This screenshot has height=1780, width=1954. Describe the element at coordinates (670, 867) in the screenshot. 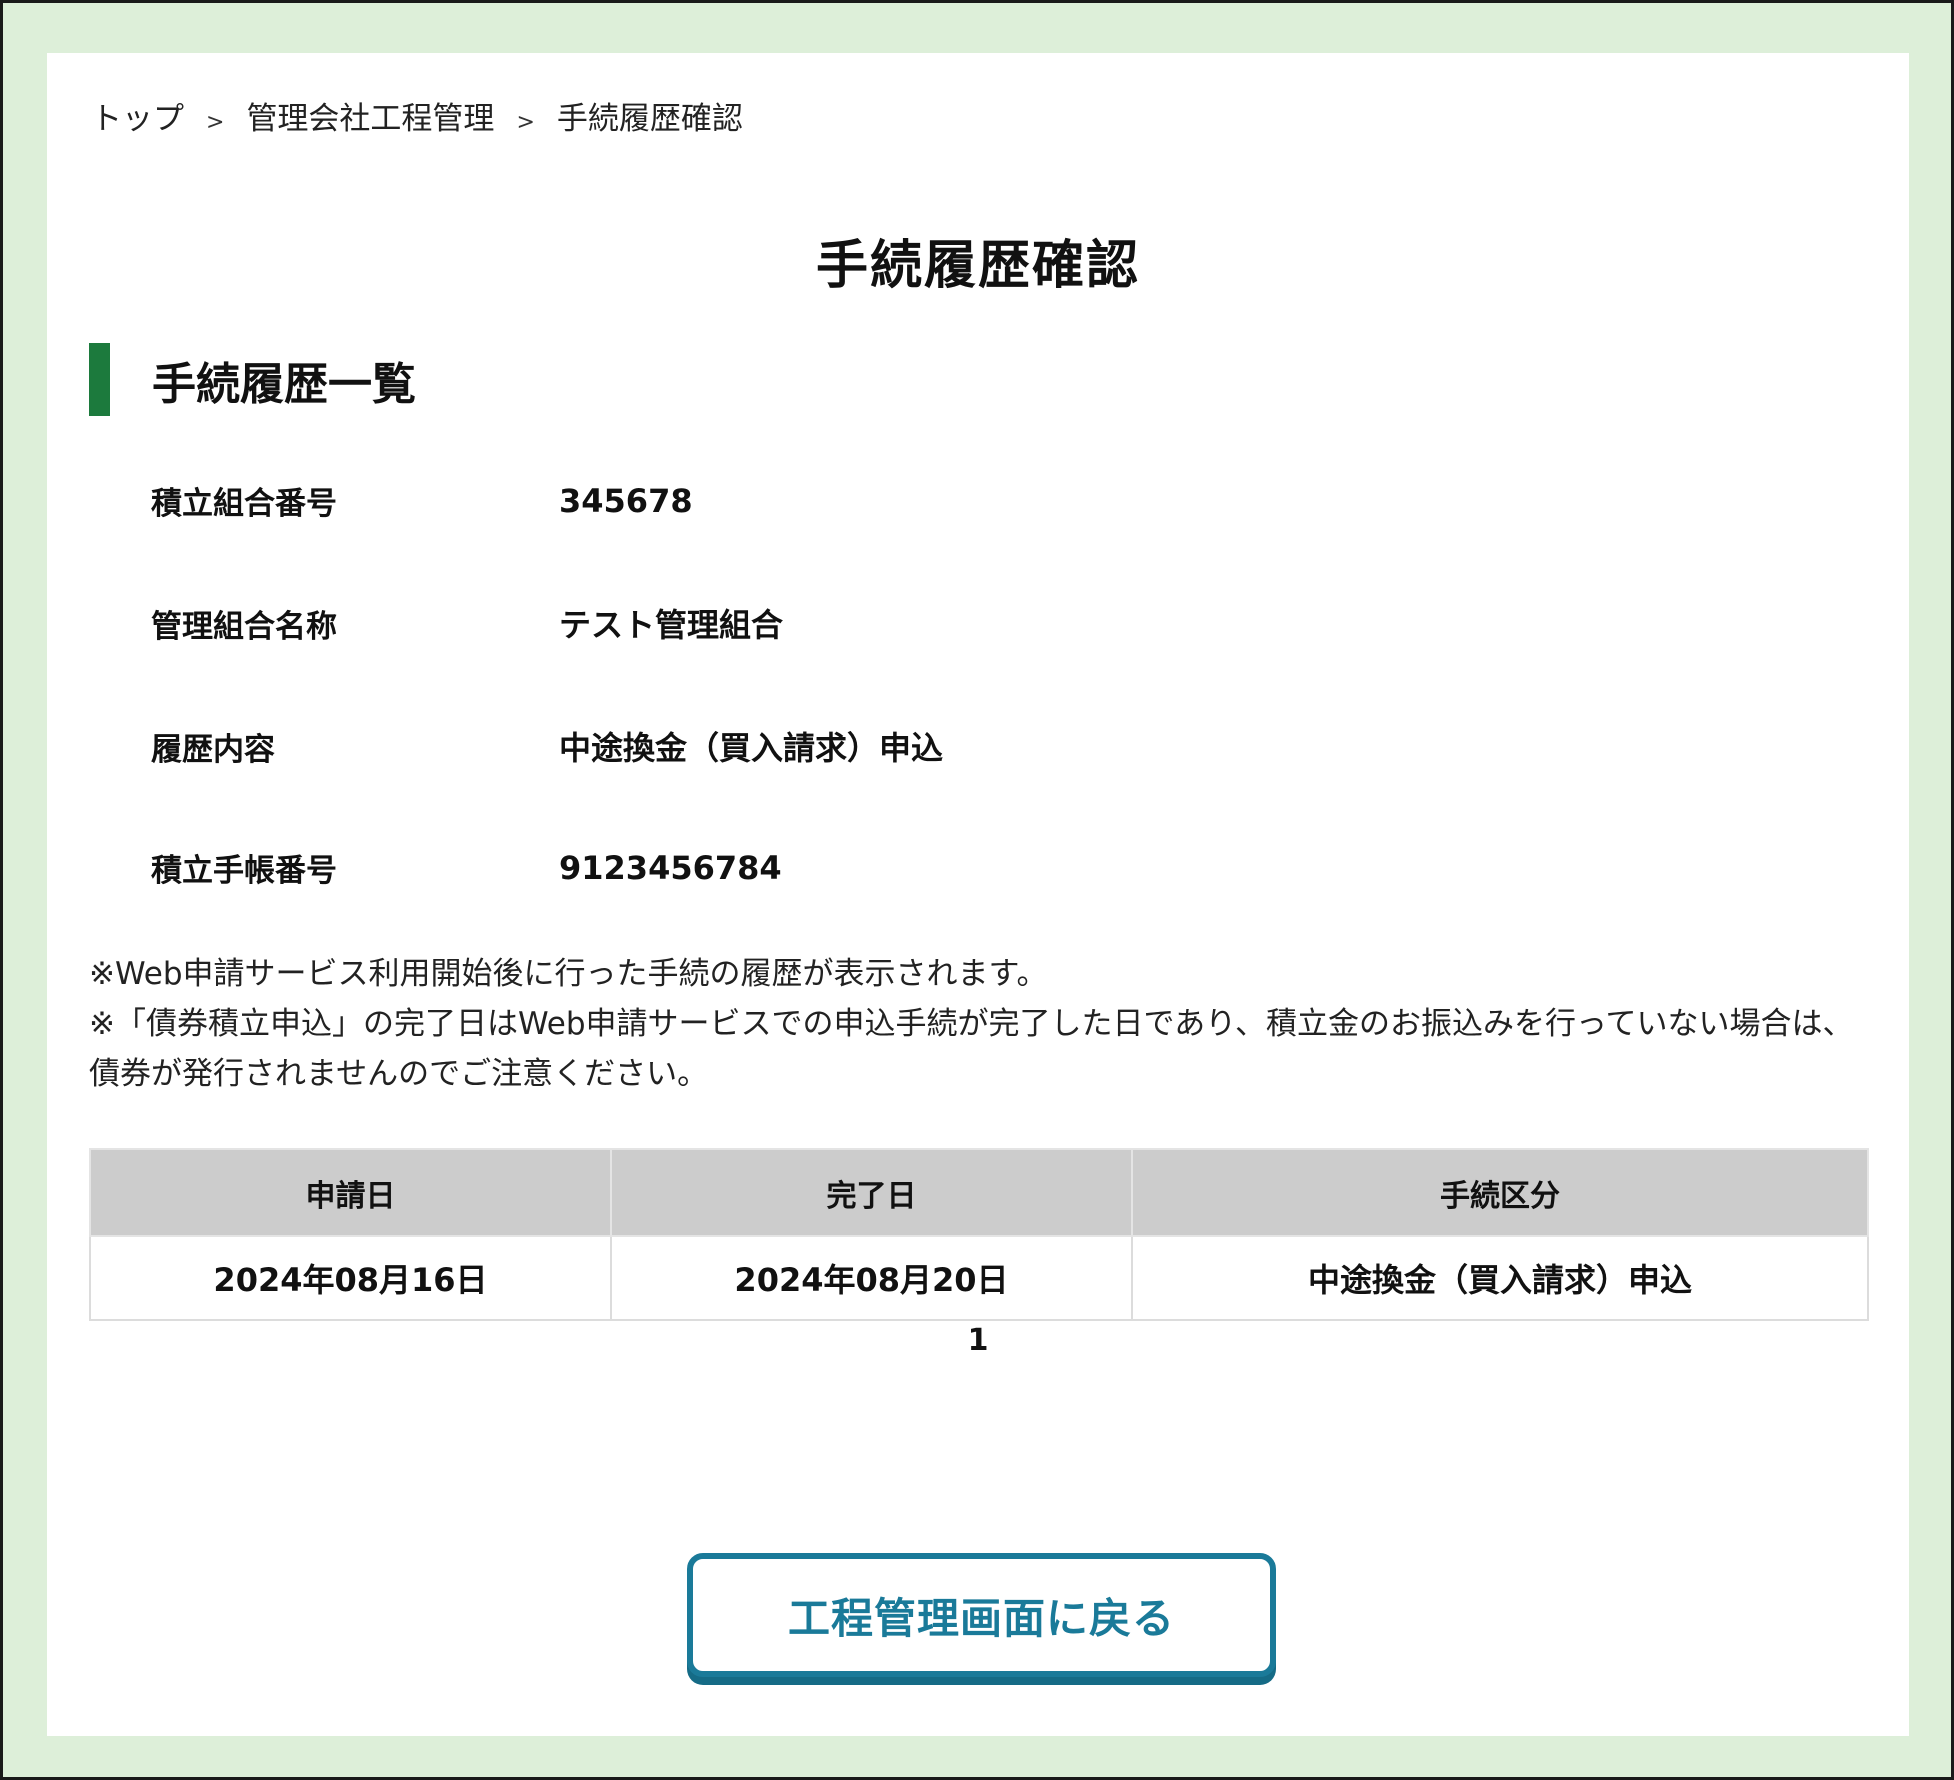

I see `info-value: 9123456784` at that location.